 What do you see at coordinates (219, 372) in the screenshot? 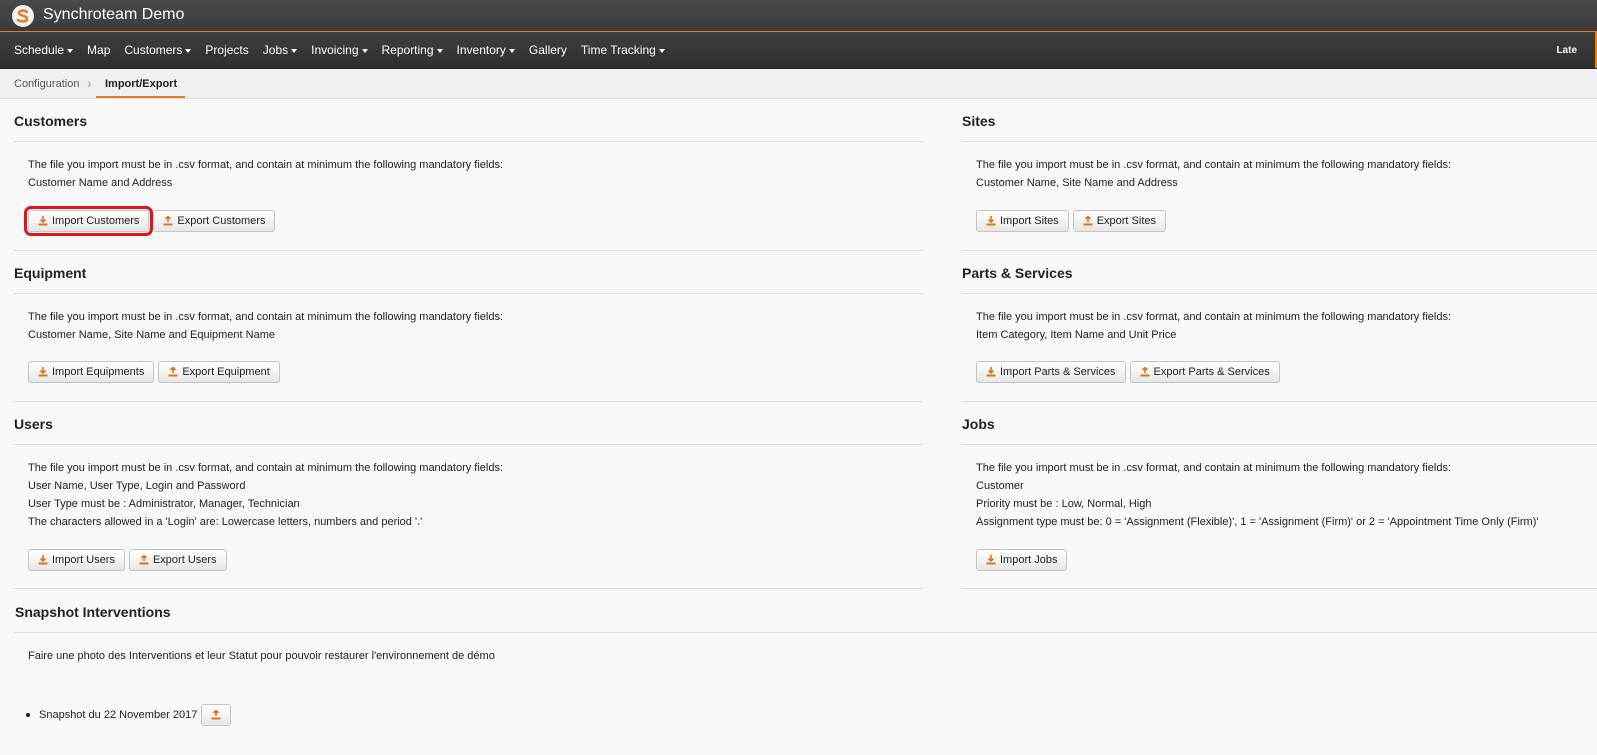
I see `export-equipment-button: Export Equipment` at bounding box center [219, 372].